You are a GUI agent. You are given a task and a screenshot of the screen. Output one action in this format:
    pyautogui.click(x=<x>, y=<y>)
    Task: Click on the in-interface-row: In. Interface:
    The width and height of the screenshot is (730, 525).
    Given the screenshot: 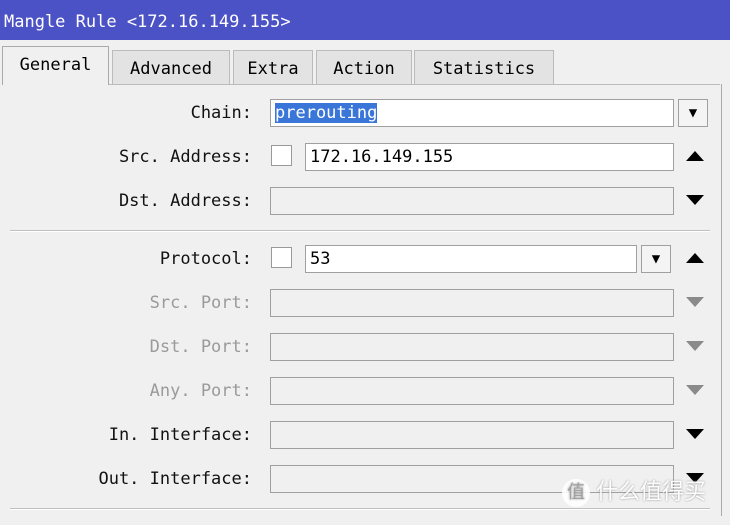 What is the action you would take?
    pyautogui.click(x=360, y=435)
    